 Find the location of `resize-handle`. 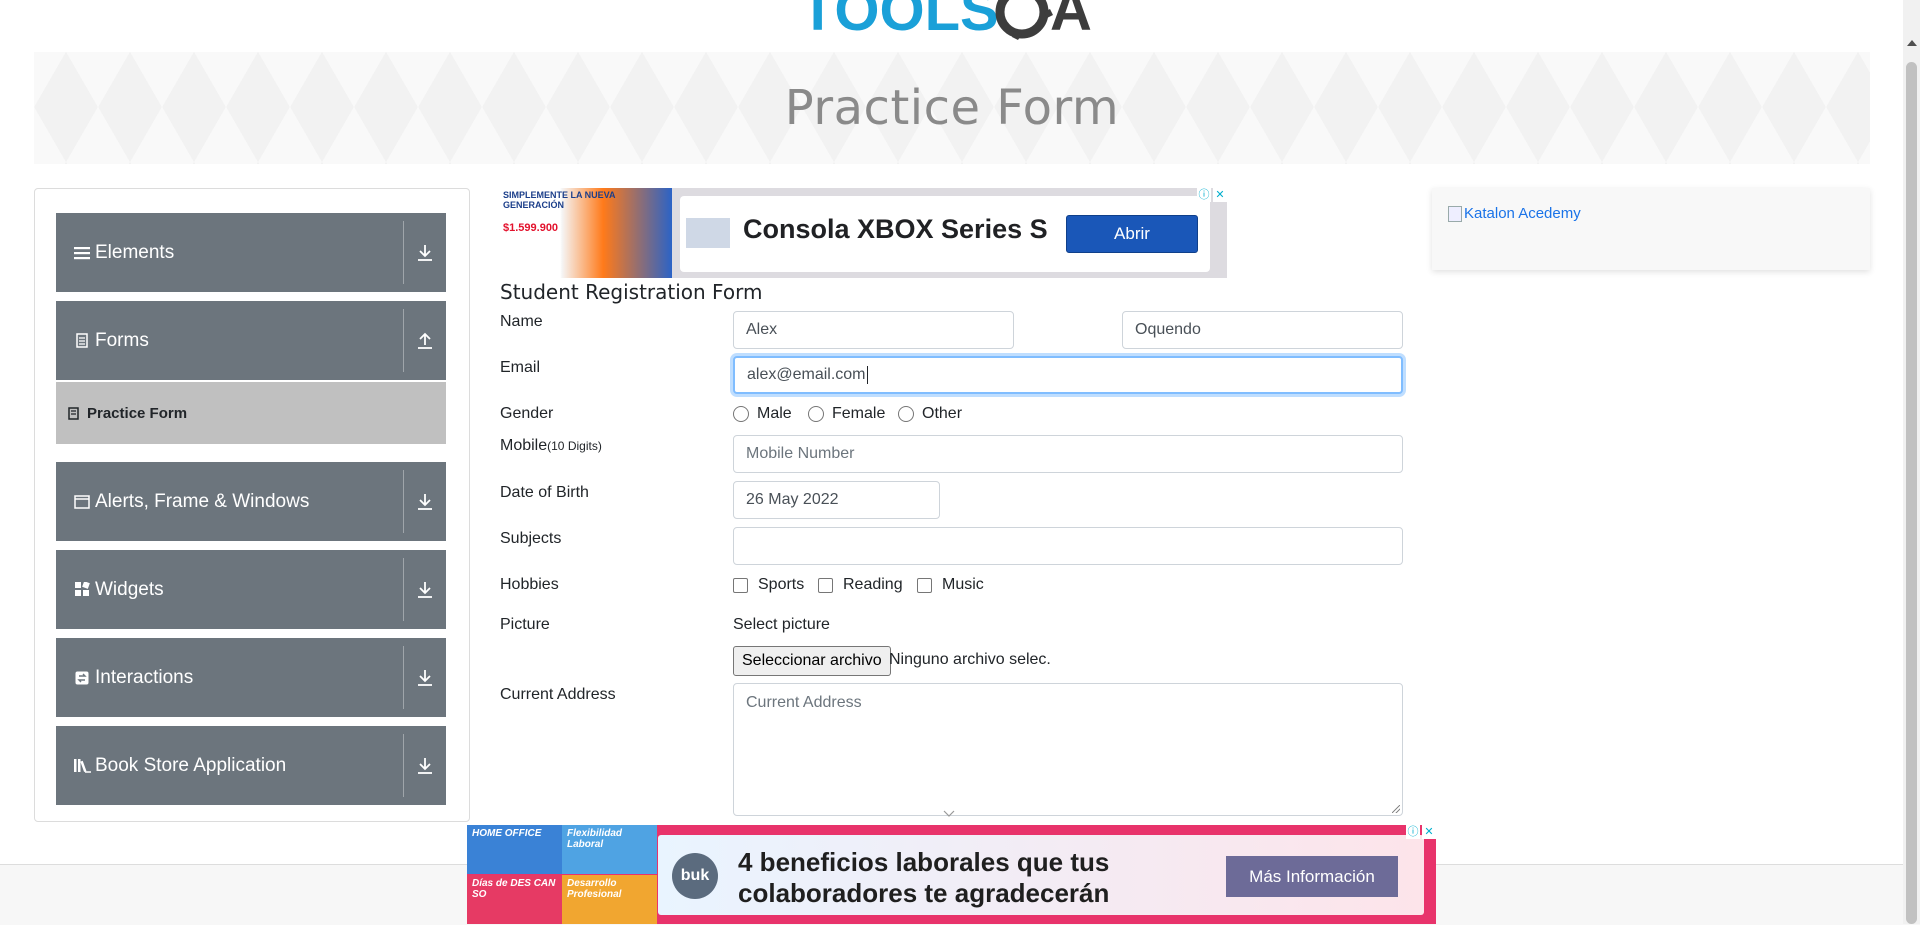

resize-handle is located at coordinates (1396, 809).